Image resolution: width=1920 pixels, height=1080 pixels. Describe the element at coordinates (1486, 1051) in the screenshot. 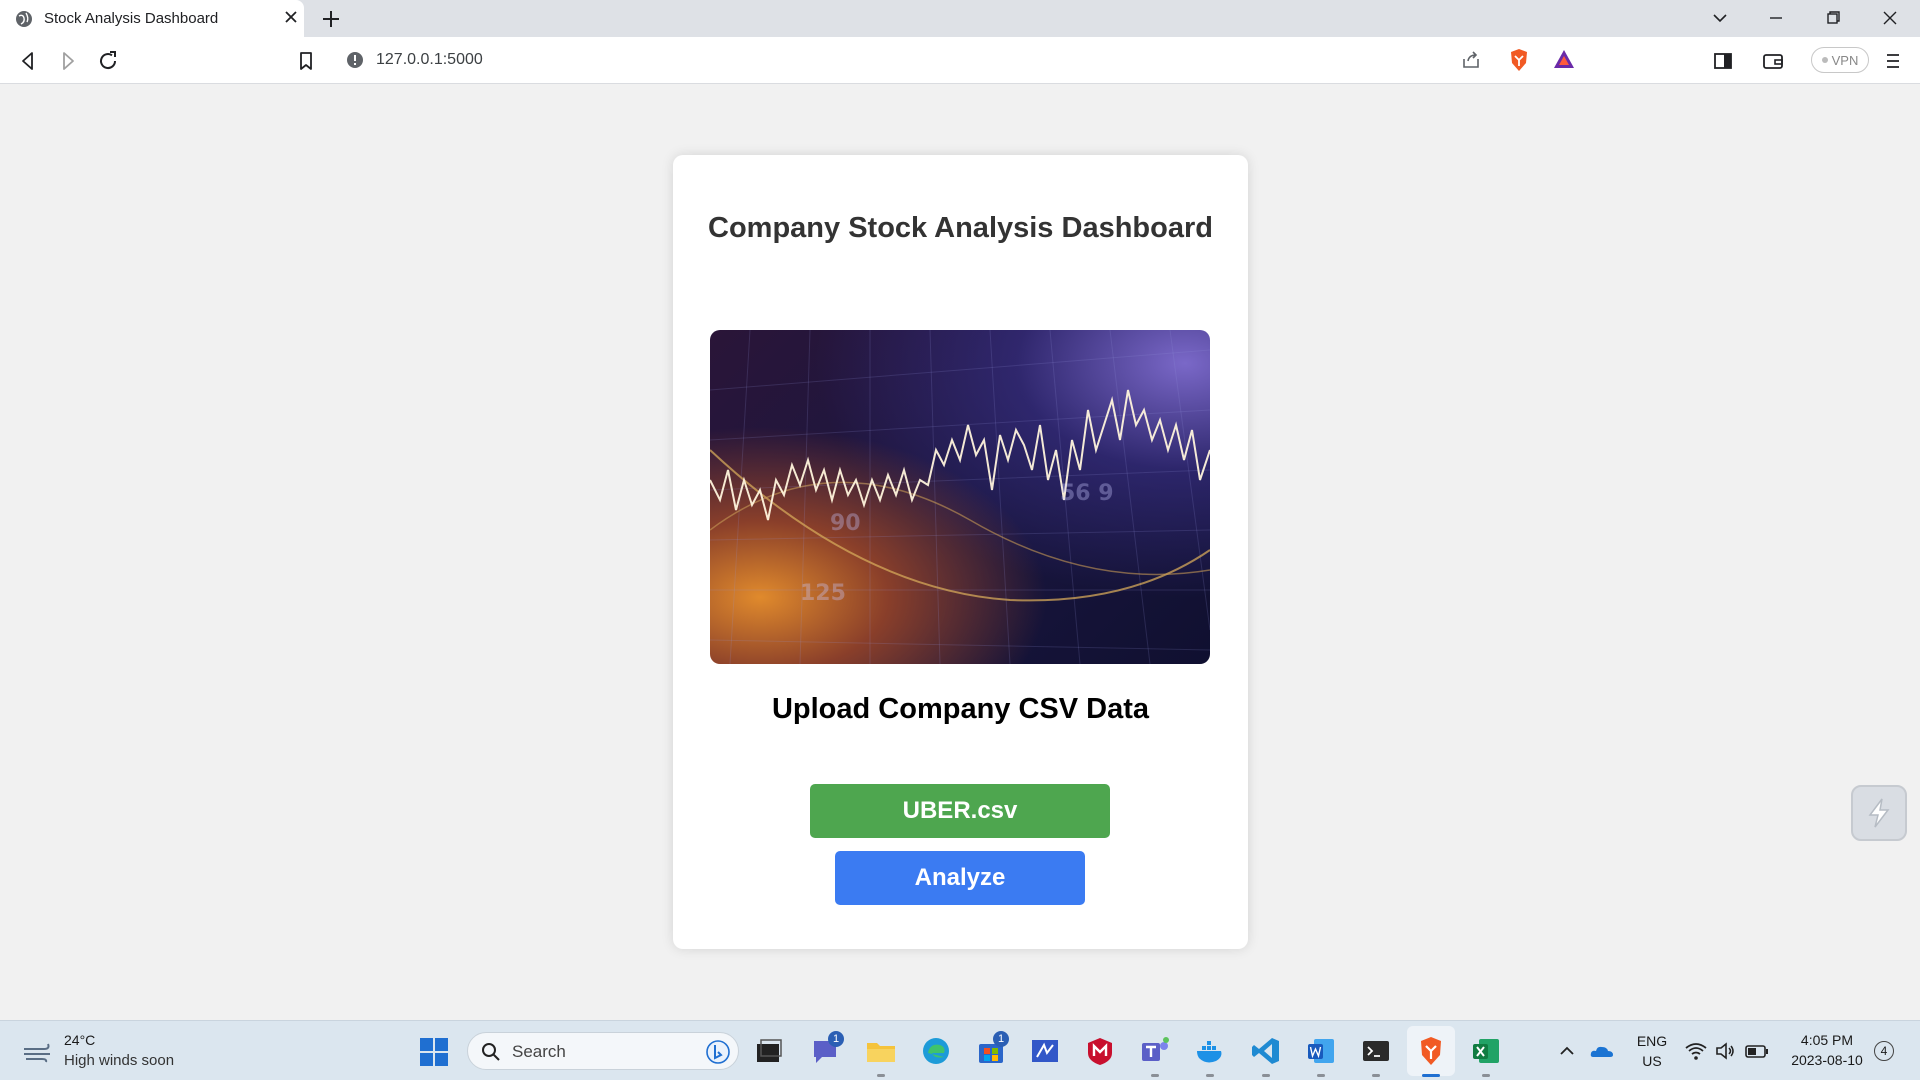

I see `excel-icon` at that location.